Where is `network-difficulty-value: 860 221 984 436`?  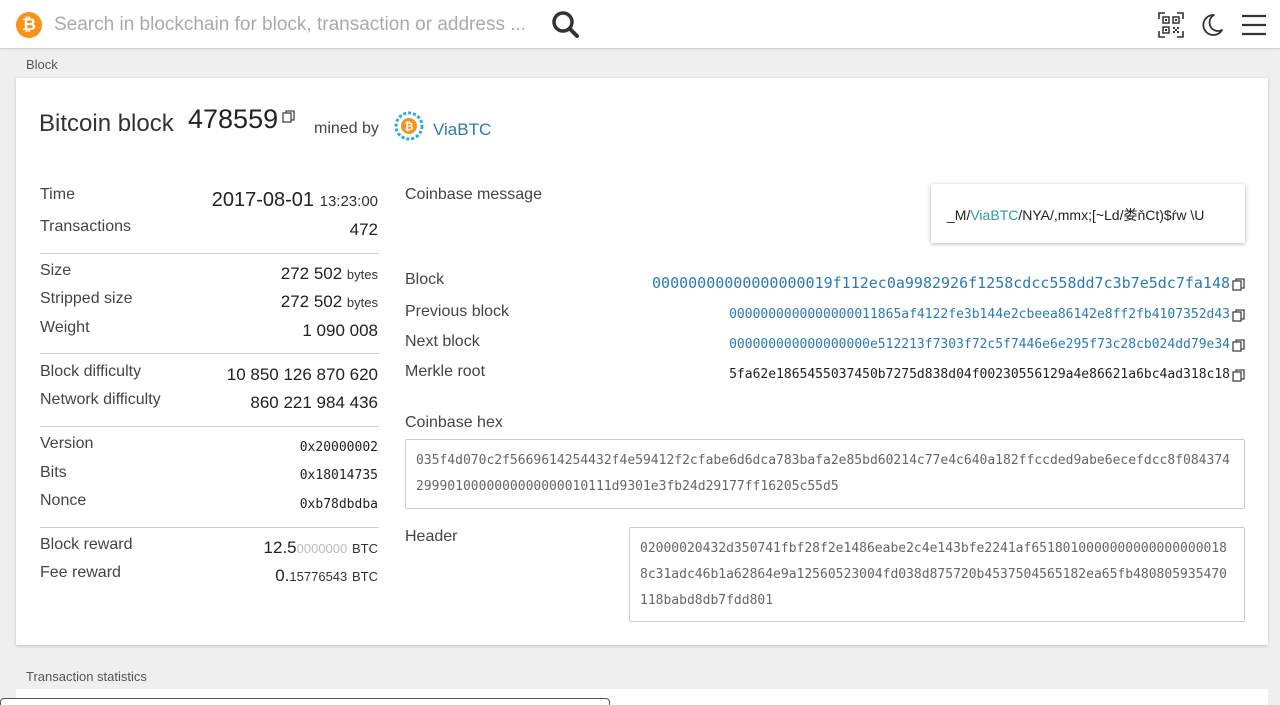
network-difficulty-value: 860 221 984 436 is located at coordinates (314, 402).